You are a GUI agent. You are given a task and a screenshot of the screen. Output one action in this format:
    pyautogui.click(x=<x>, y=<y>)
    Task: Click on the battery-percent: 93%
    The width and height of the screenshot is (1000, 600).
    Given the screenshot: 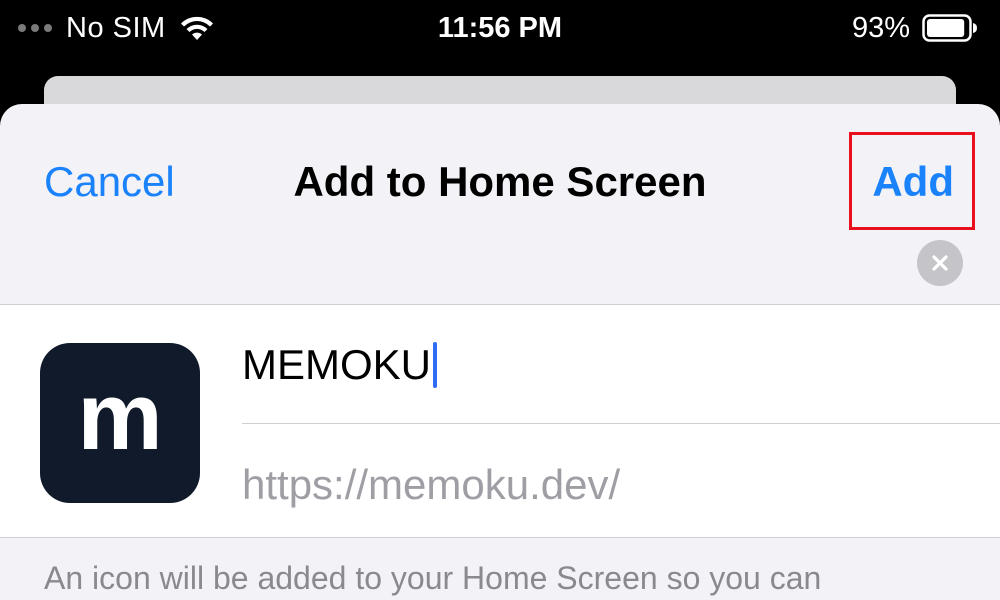 What is the action you would take?
    pyautogui.click(x=880, y=27)
    